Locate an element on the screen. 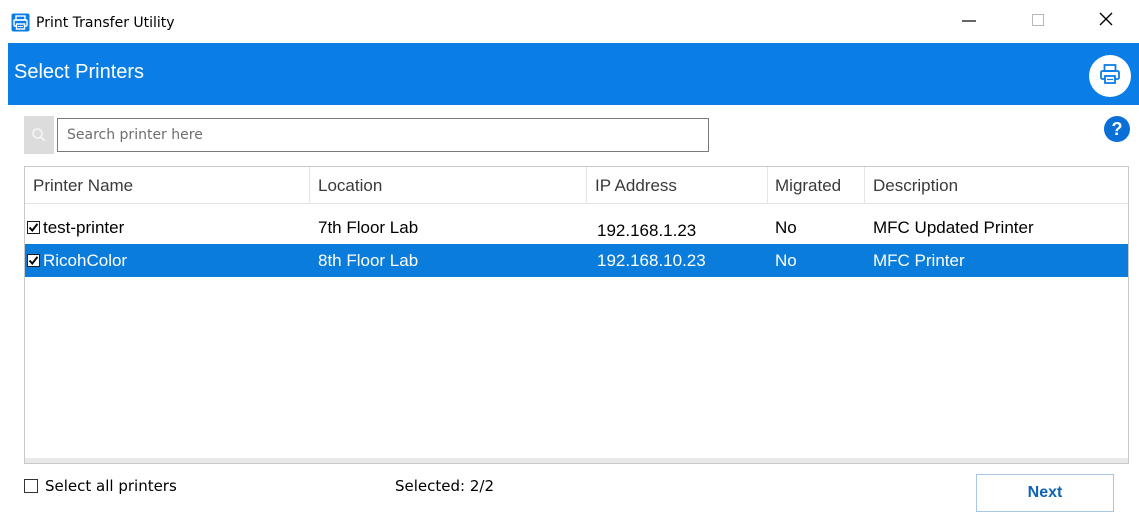 The width and height of the screenshot is (1139, 512). location-cell: 7th Floor Lab is located at coordinates (368, 227).